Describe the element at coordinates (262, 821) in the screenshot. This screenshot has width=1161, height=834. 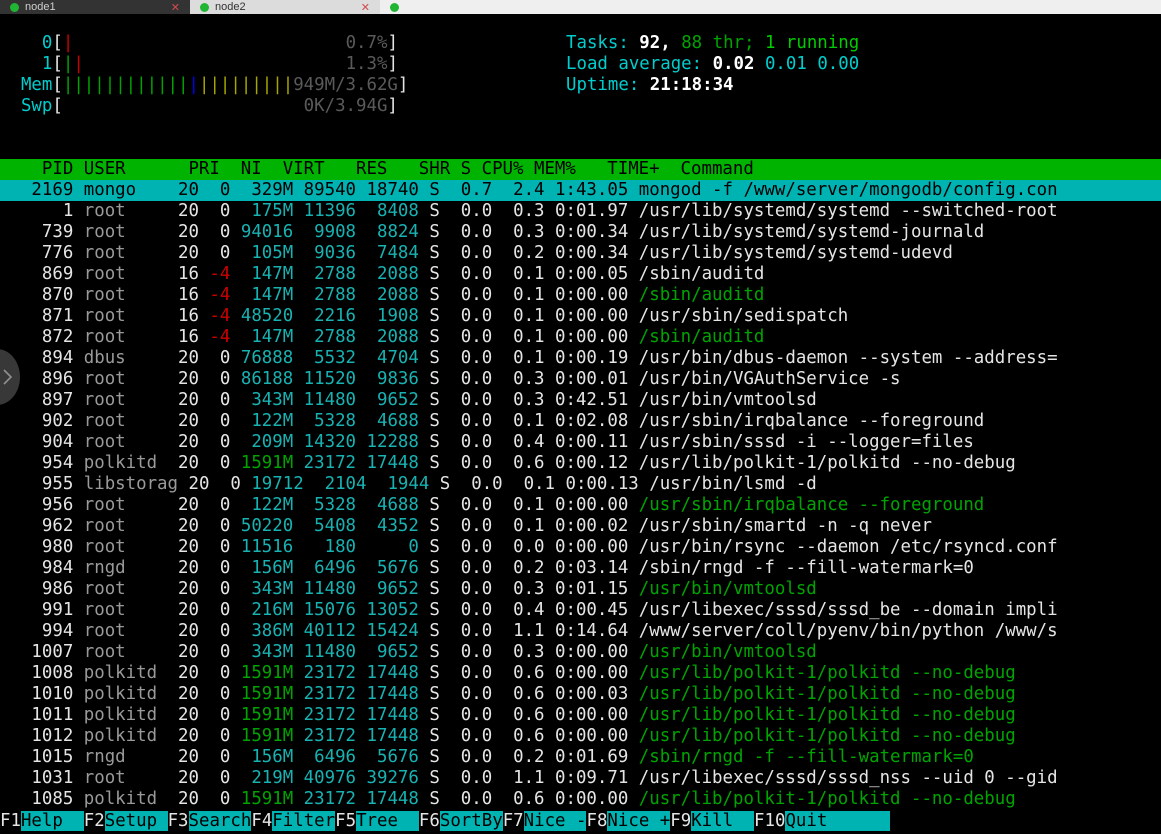
I see `fkey-number-f4: F4` at that location.